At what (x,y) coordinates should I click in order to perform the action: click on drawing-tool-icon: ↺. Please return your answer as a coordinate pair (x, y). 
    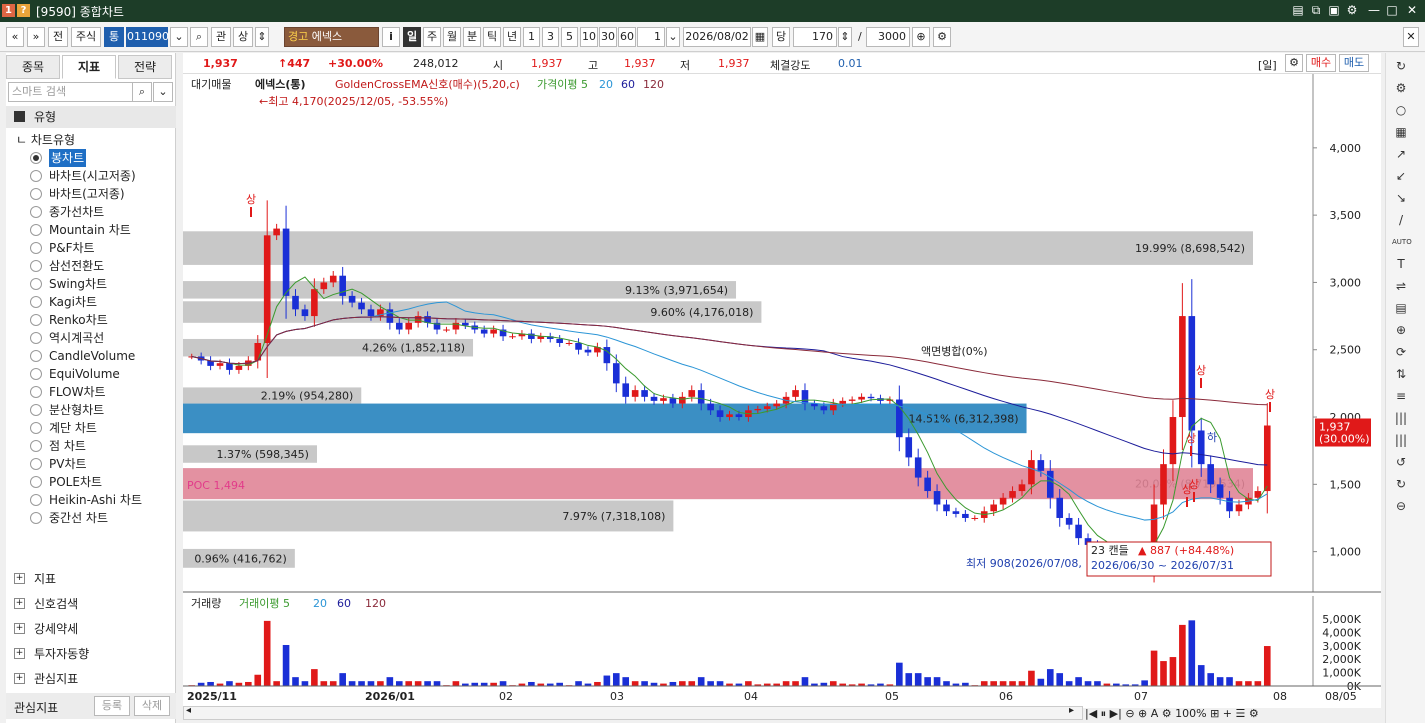
    Looking at the image, I should click on (1401, 462).